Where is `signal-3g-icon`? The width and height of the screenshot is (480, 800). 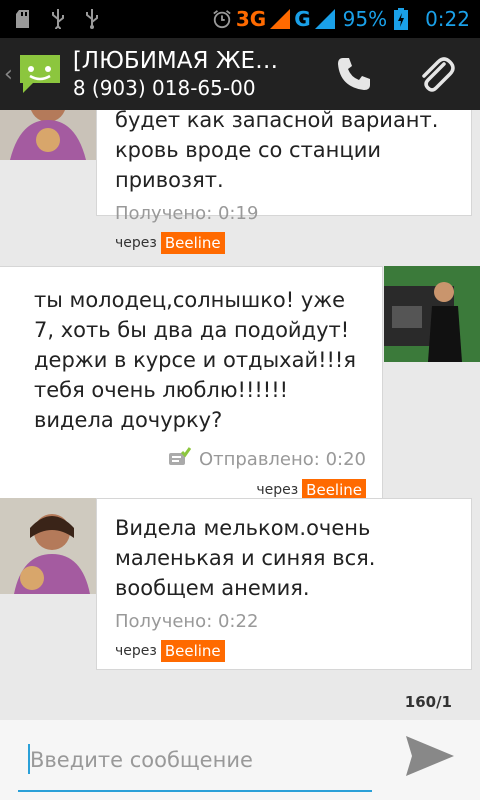
signal-3g-icon is located at coordinates (280, 19).